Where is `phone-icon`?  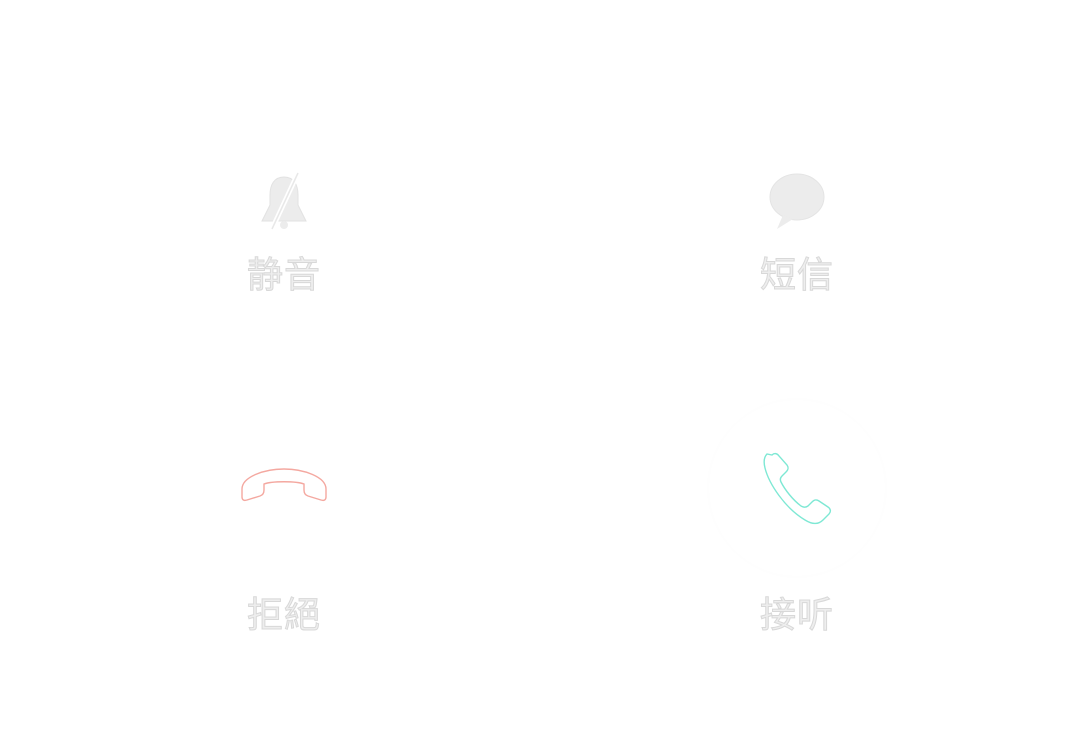
phone-icon is located at coordinates (797, 488).